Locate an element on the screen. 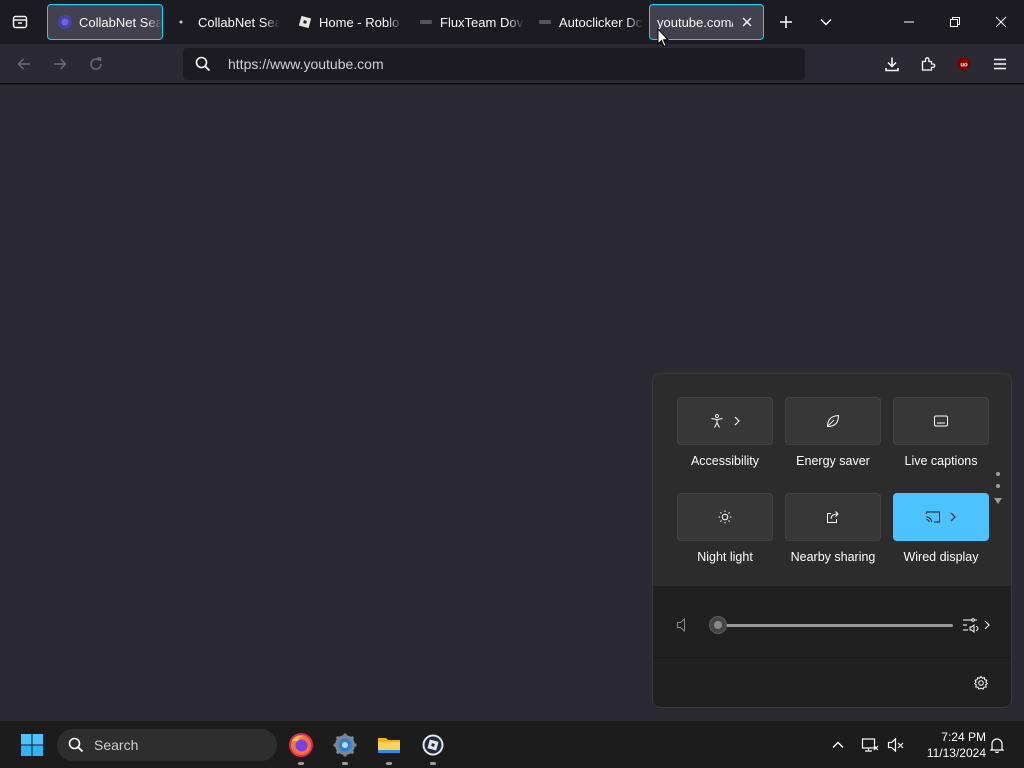 This screenshot has height=768, width=1024. audio-output-icon is located at coordinates (971, 625).